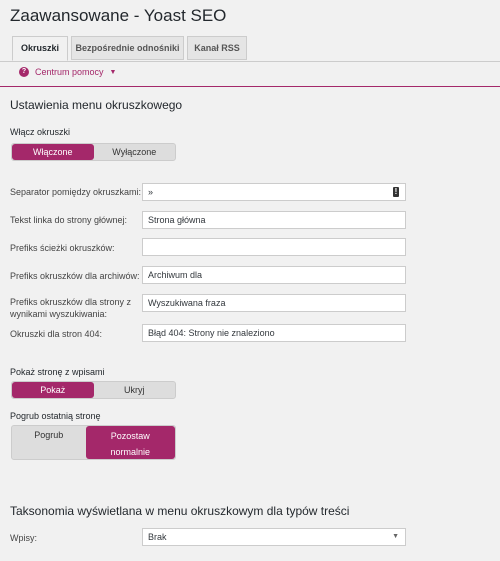 The width and height of the screenshot is (500, 561). Describe the element at coordinates (127, 48) in the screenshot. I see `tab-permalinks: Bezpośrednie odnośniki` at that location.